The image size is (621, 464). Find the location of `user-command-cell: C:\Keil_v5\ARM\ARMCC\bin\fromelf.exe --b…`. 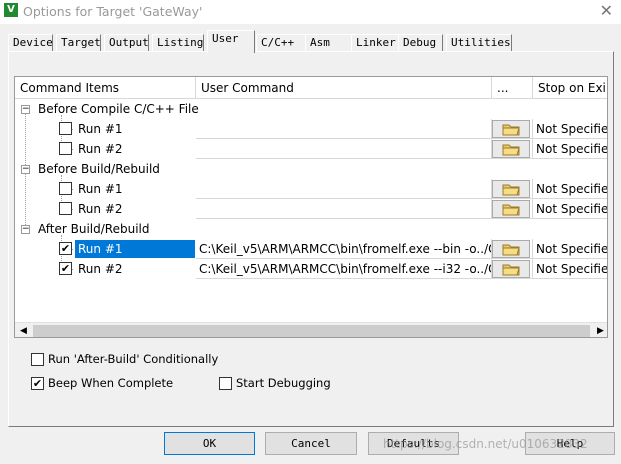

user-command-cell: C:\Keil_v5\ARM\ARMCC\bin\fromelf.exe --b… is located at coordinates (344, 249).